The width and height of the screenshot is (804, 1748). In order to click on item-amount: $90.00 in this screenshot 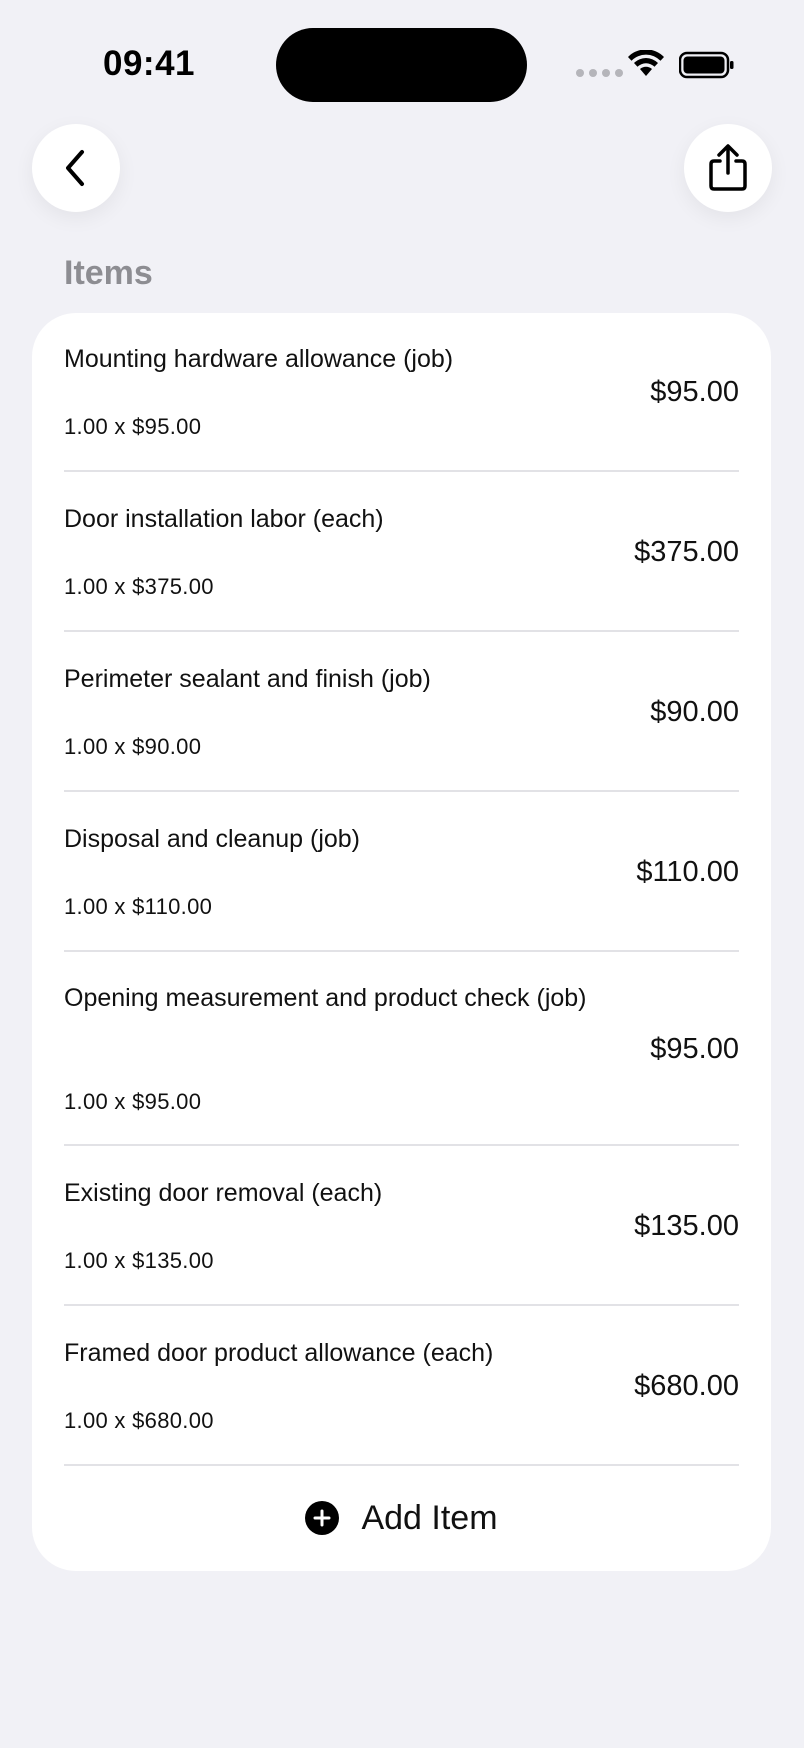, I will do `click(694, 712)`.